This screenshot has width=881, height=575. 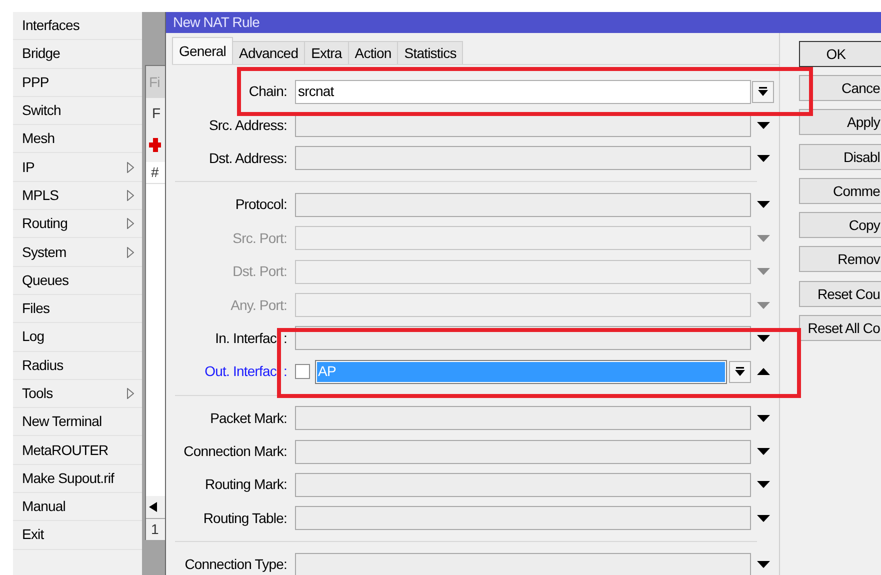 What do you see at coordinates (155, 145) in the screenshot?
I see `add-icon` at bounding box center [155, 145].